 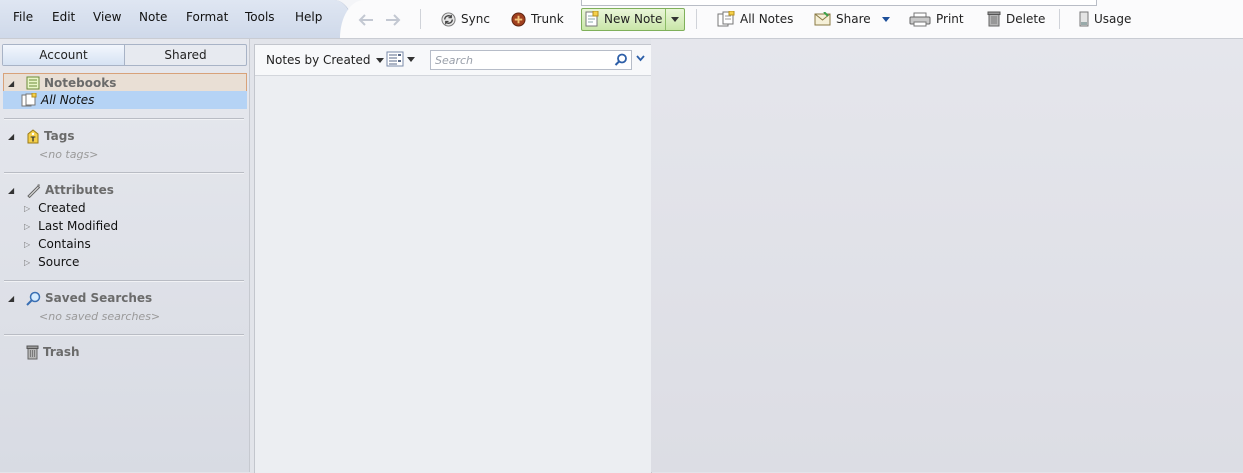 What do you see at coordinates (185, 55) in the screenshot?
I see `tab-shared: Shared` at bounding box center [185, 55].